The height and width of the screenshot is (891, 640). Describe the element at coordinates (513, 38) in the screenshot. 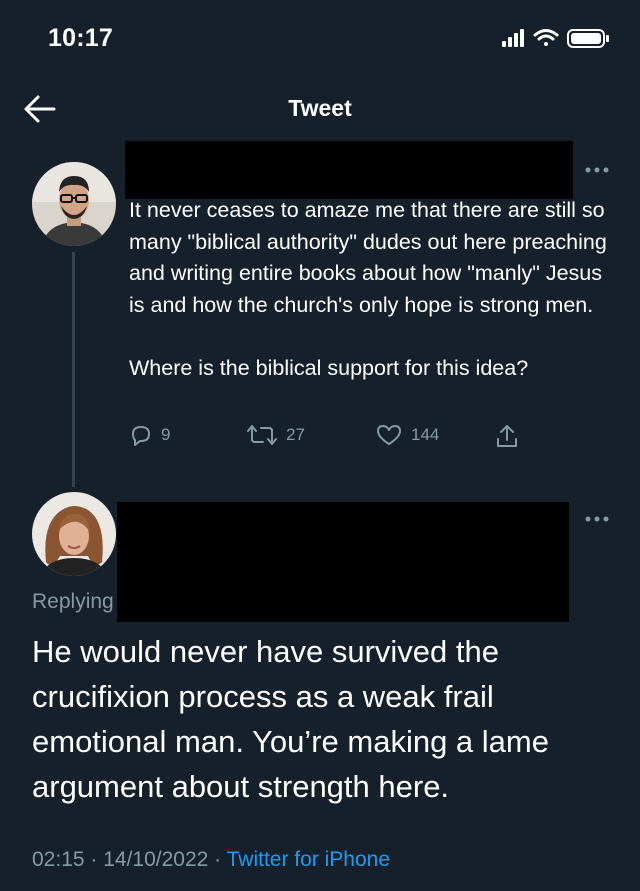

I see `signal-icon` at that location.